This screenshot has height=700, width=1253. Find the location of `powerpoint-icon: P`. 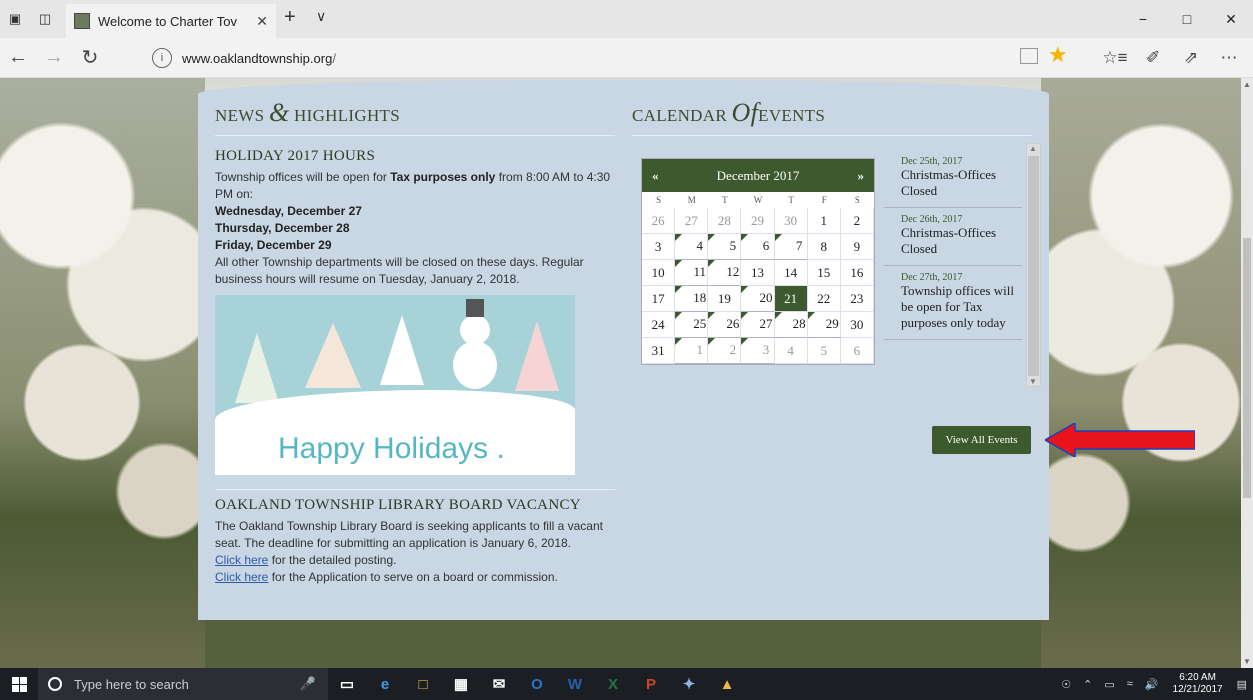

powerpoint-icon: P is located at coordinates (651, 684).